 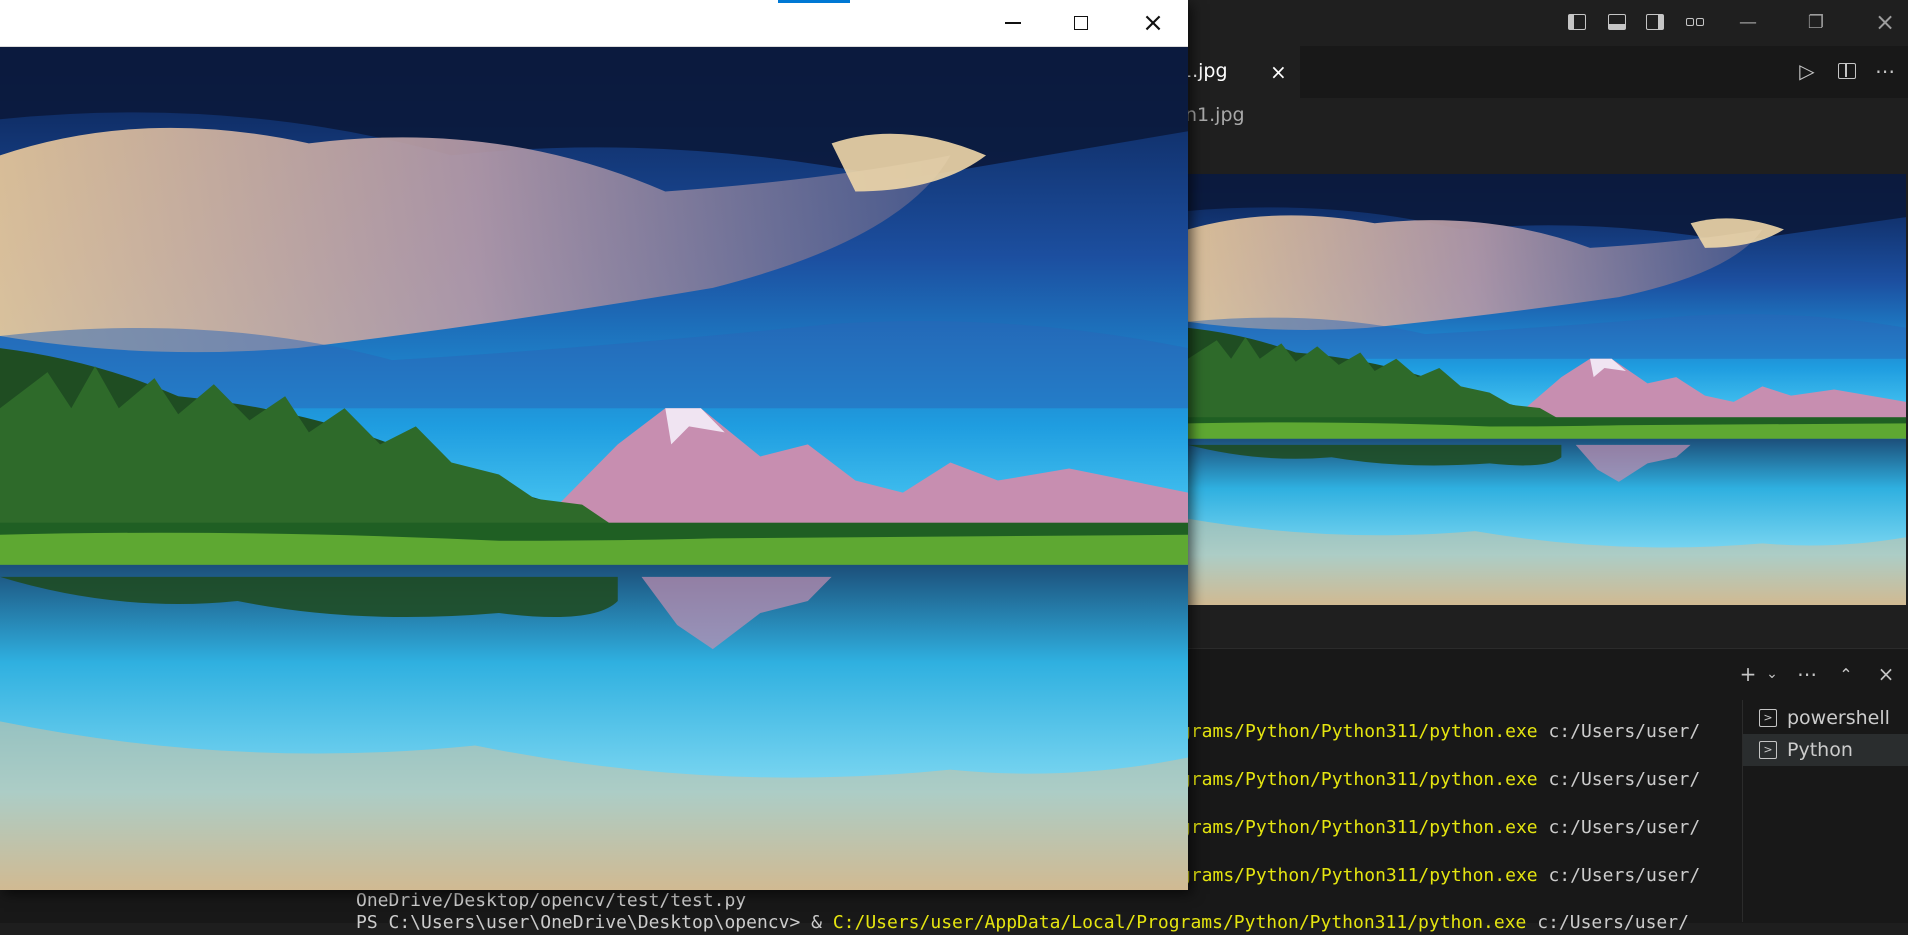 I want to click on customize-layout-icon, so click(x=1695, y=22).